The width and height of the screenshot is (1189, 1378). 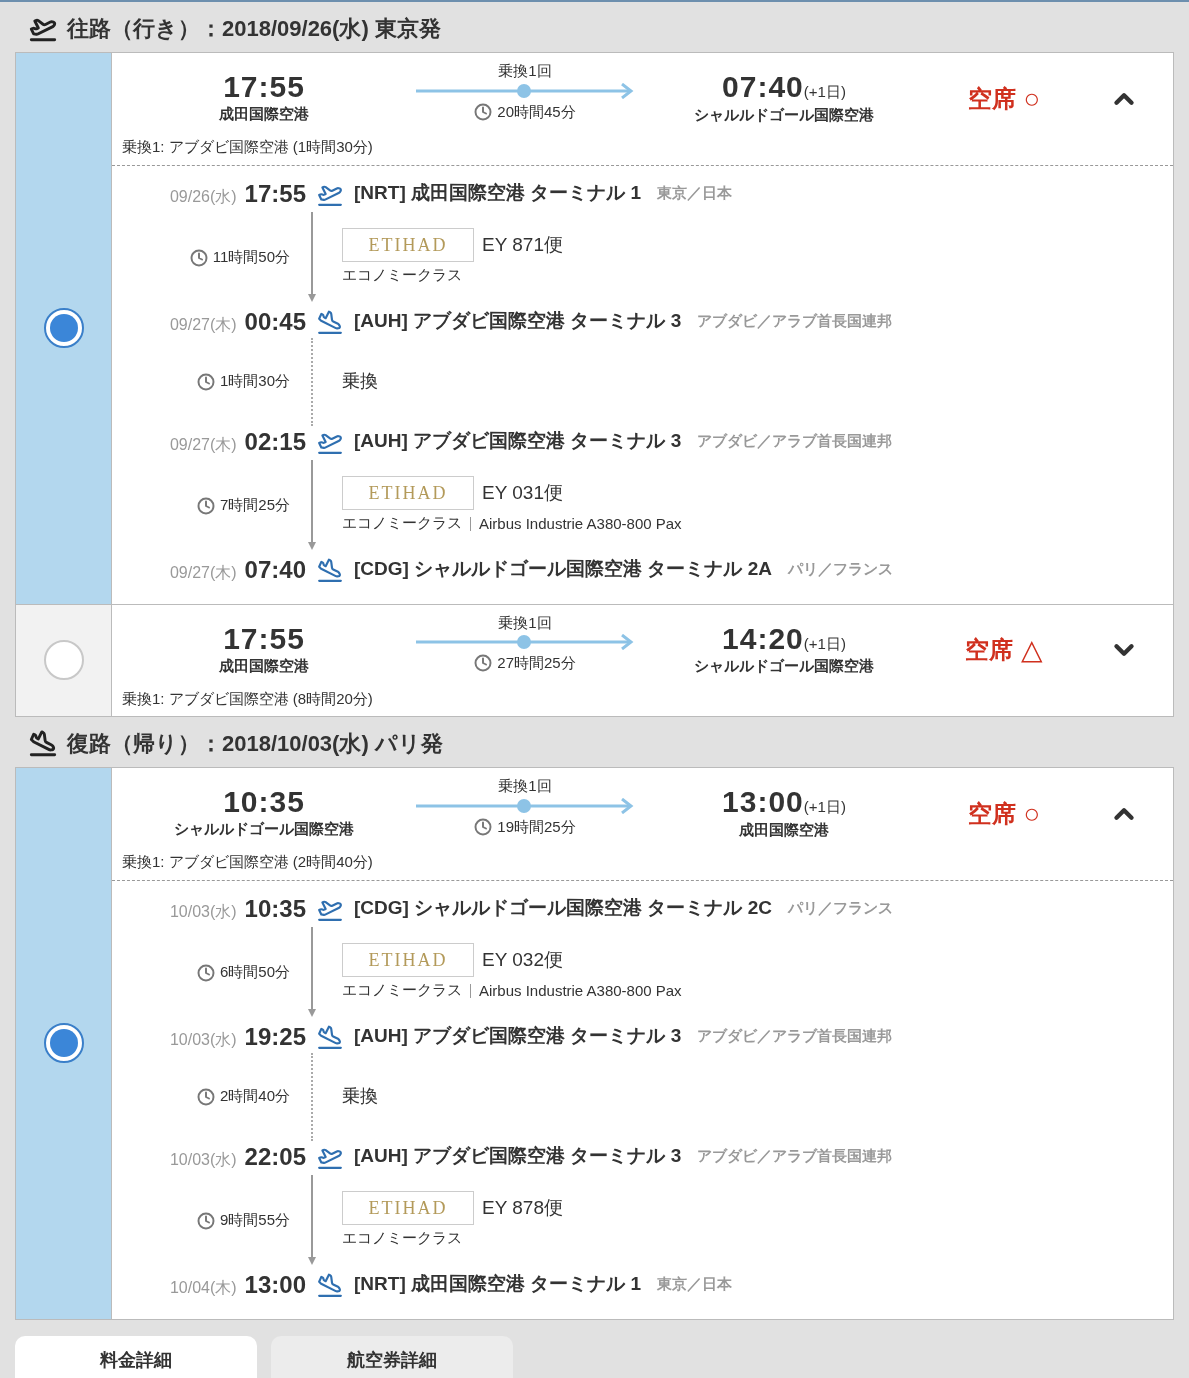 I want to click on section-title: 復路（帰り）：2018/10/03(水) パリ発, so click(x=255, y=743).